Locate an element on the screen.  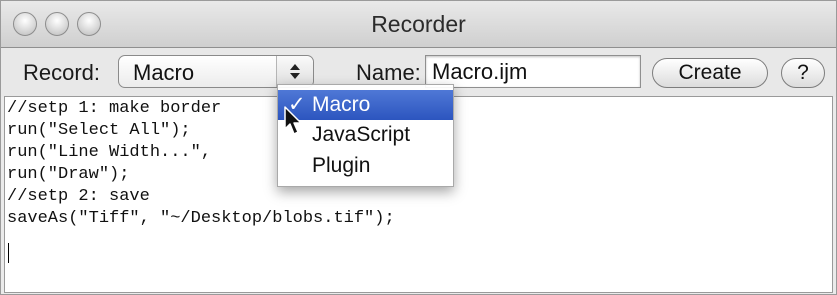
name-label: Name: is located at coordinates (388, 72).